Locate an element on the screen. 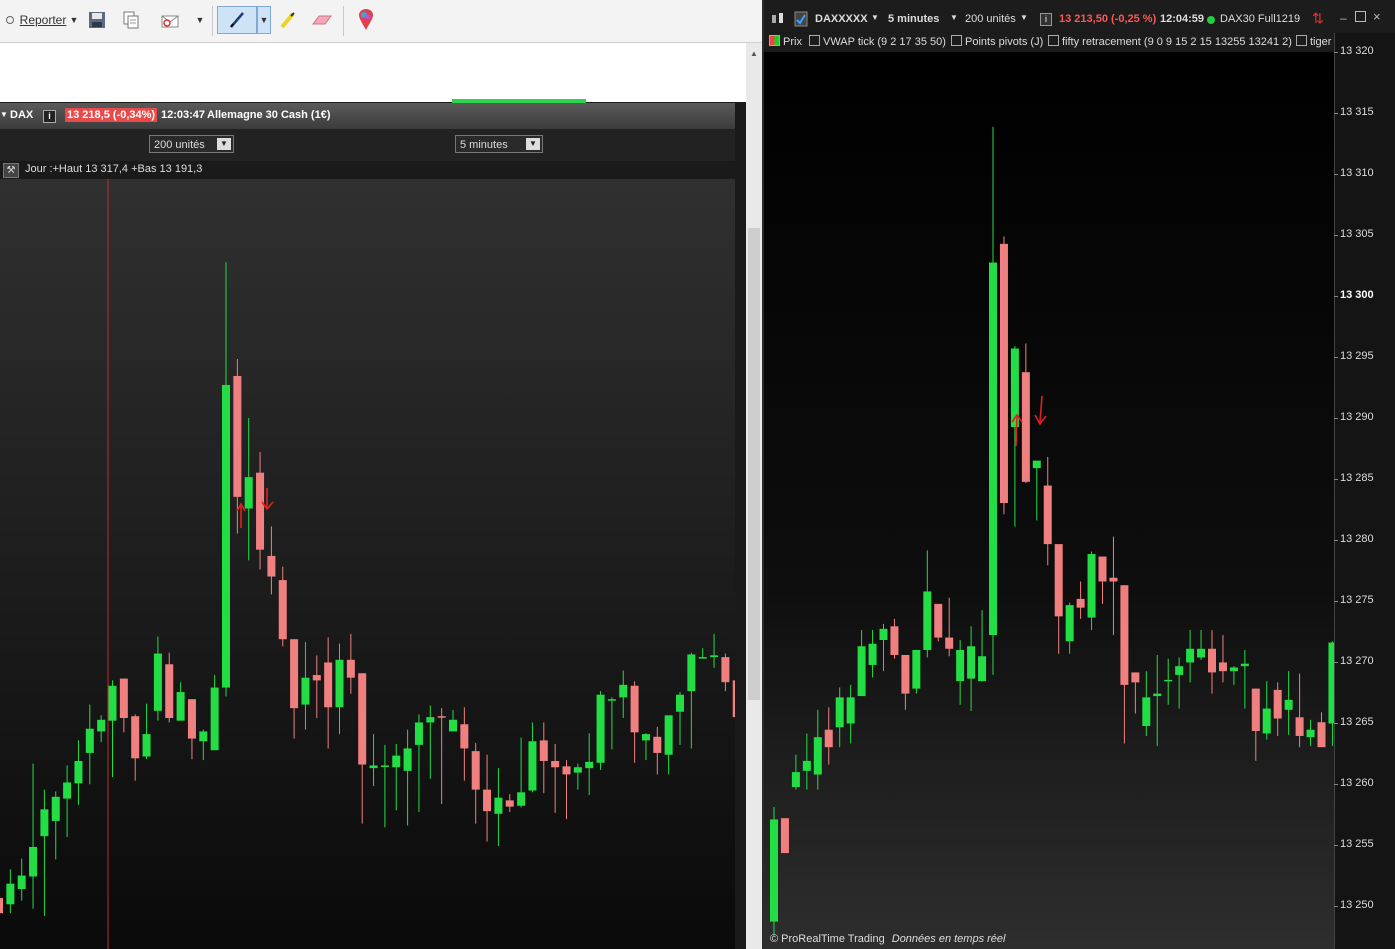  pen-tool-button is located at coordinates (237, 20).